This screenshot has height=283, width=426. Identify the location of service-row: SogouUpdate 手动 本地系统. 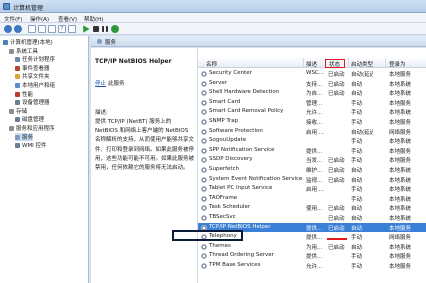
(312, 141).